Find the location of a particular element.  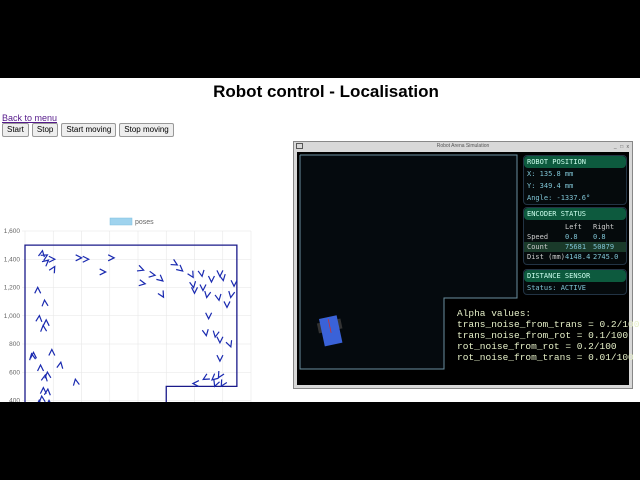

position-angle: Angle: -1337.6° is located at coordinates (559, 198).